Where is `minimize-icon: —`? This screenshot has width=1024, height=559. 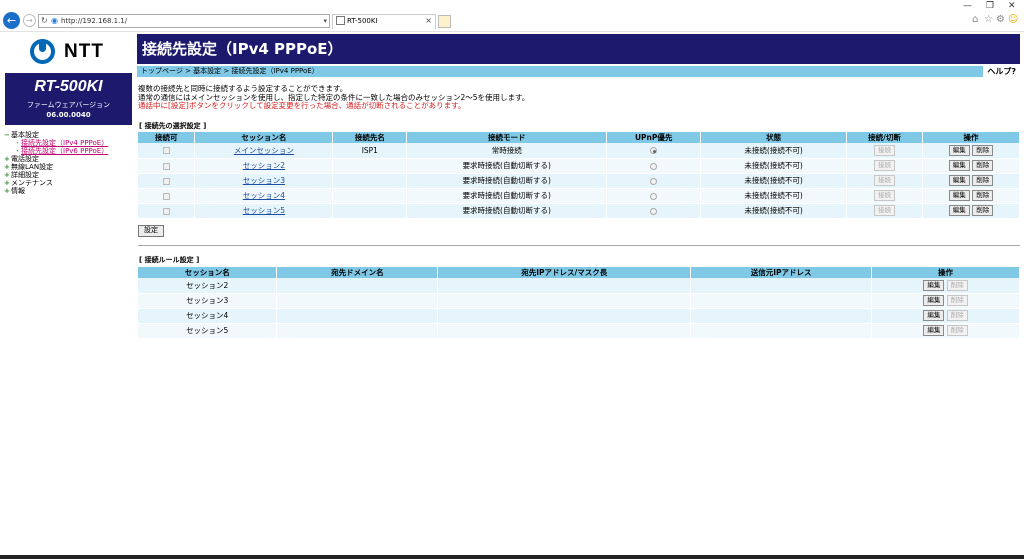
minimize-icon: — is located at coordinates (967, 6).